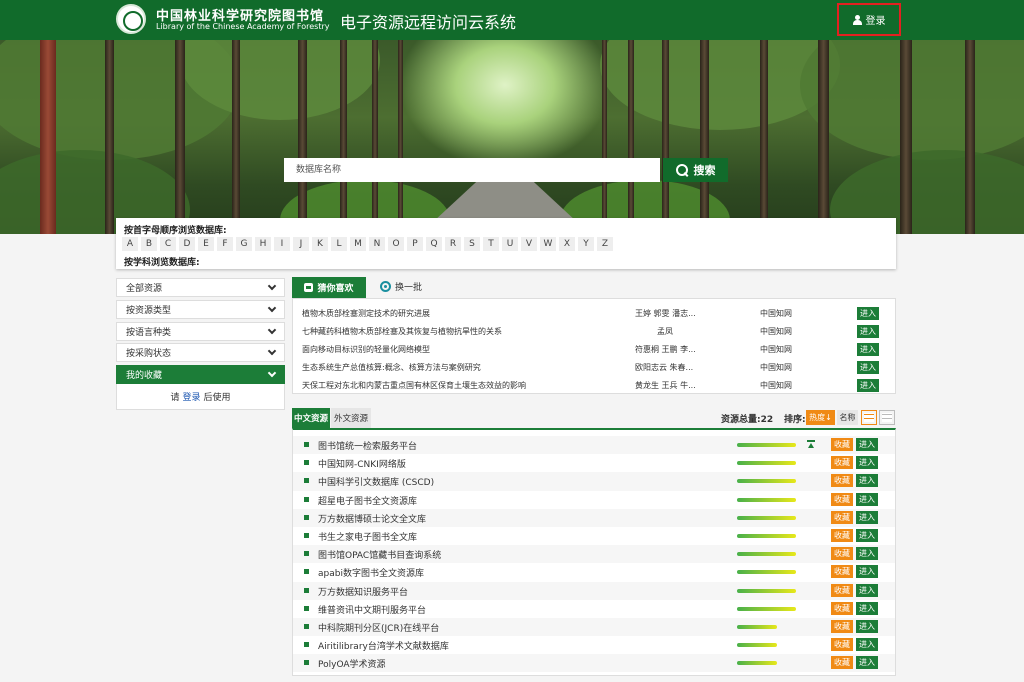 This screenshot has height=682, width=1024. I want to click on letter-s: S, so click(472, 244).